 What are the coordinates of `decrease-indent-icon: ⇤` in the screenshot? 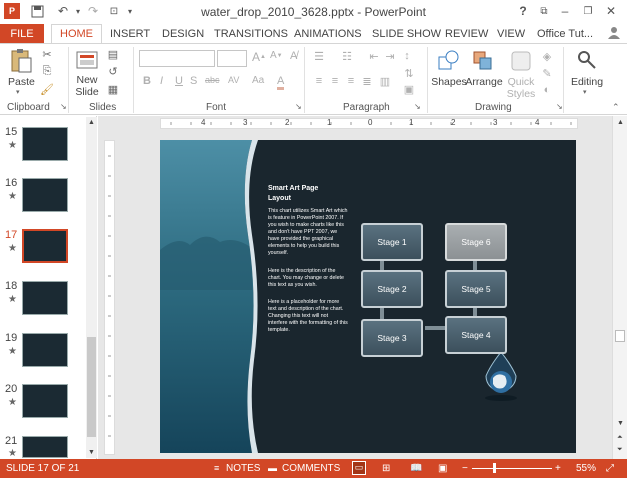 It's located at (374, 56).